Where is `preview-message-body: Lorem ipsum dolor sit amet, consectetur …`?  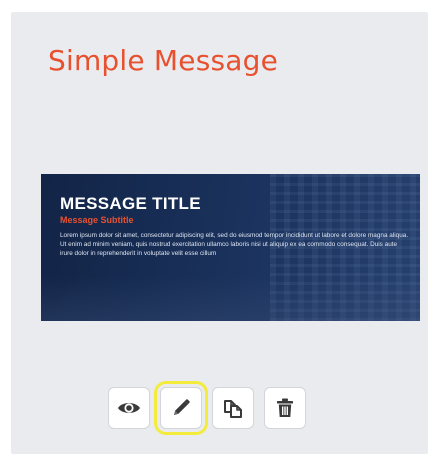
preview-message-body: Lorem ipsum dolor sit amet, consectetur … is located at coordinates (234, 244).